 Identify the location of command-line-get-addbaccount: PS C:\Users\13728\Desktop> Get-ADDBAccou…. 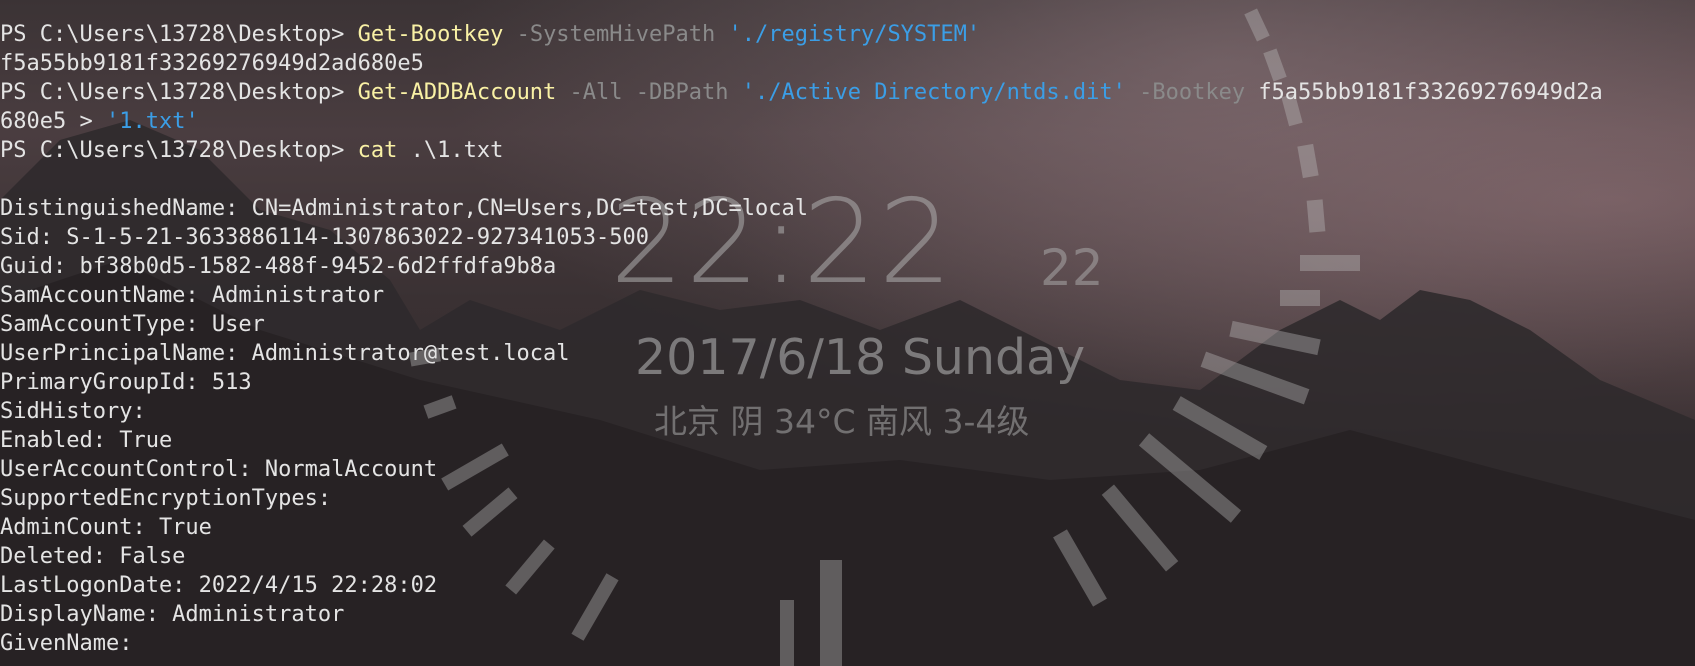
(847, 92).